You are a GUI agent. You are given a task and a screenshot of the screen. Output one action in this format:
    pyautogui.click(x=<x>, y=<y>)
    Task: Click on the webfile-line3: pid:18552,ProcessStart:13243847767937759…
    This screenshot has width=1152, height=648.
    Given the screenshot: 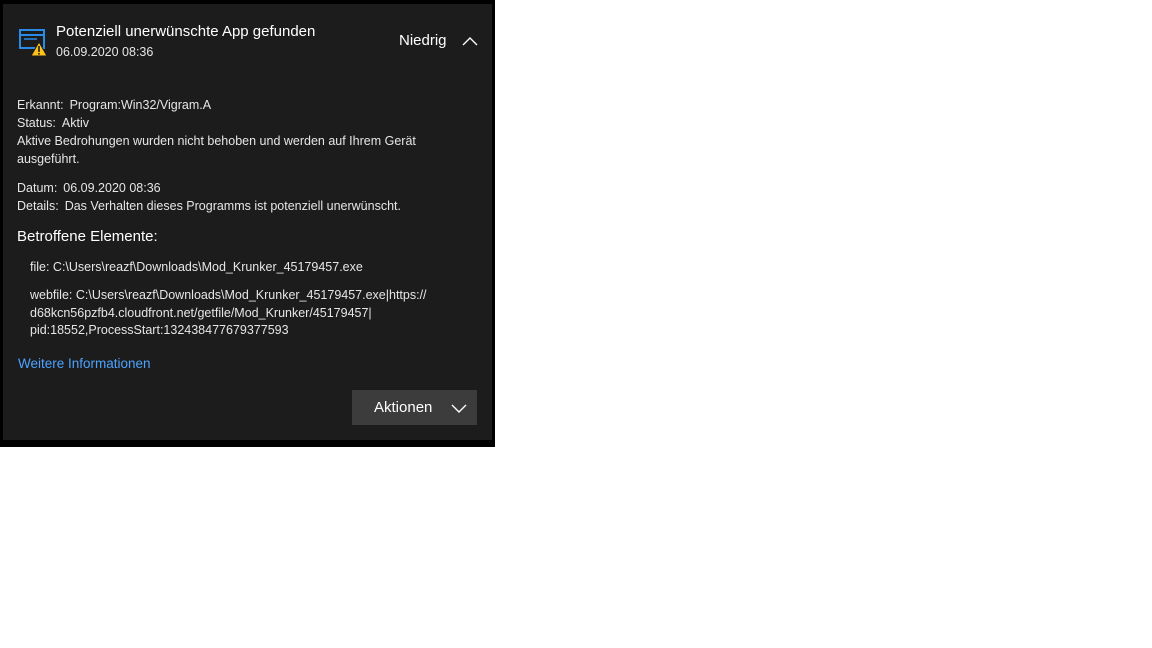 What is the action you would take?
    pyautogui.click(x=159, y=330)
    